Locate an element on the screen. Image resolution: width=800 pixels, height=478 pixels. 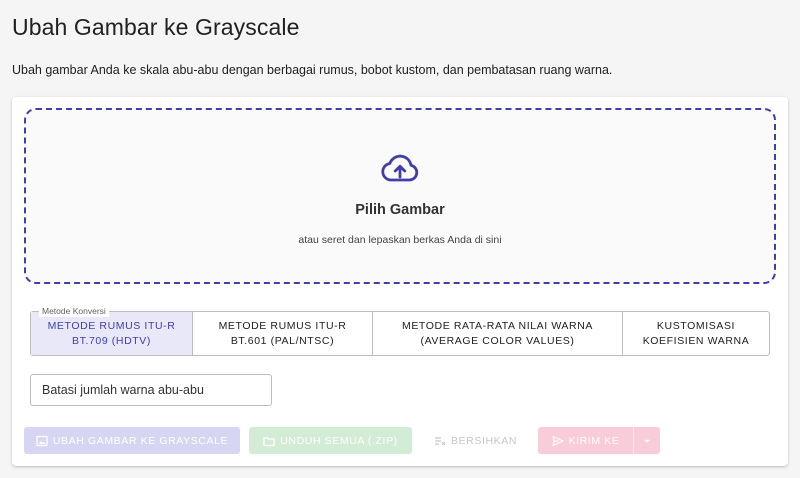
gray-levels-limit-input is located at coordinates (151, 390).